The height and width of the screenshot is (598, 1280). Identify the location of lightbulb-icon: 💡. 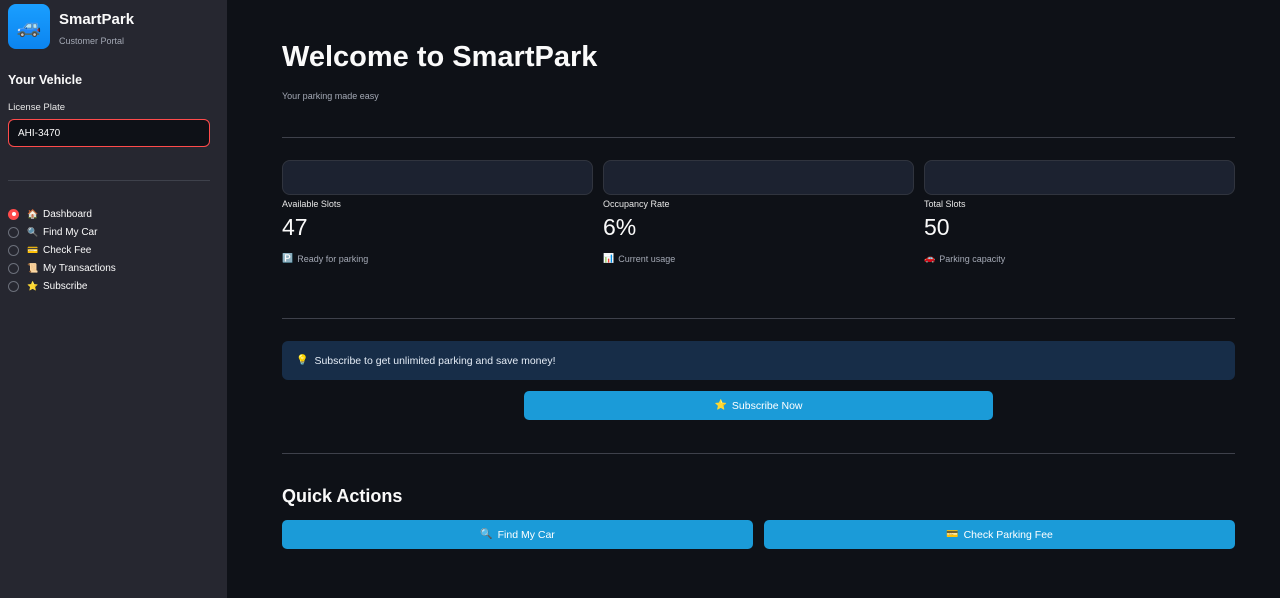
(302, 360).